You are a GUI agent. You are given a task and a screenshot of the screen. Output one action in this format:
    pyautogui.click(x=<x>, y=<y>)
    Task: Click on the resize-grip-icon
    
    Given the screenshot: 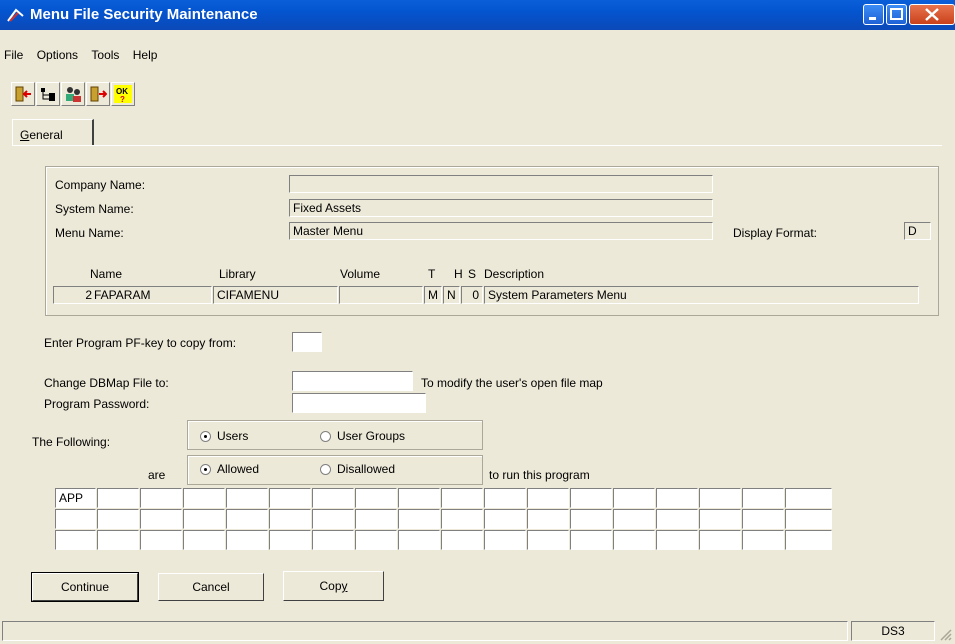 What is the action you would take?
    pyautogui.click(x=945, y=634)
    